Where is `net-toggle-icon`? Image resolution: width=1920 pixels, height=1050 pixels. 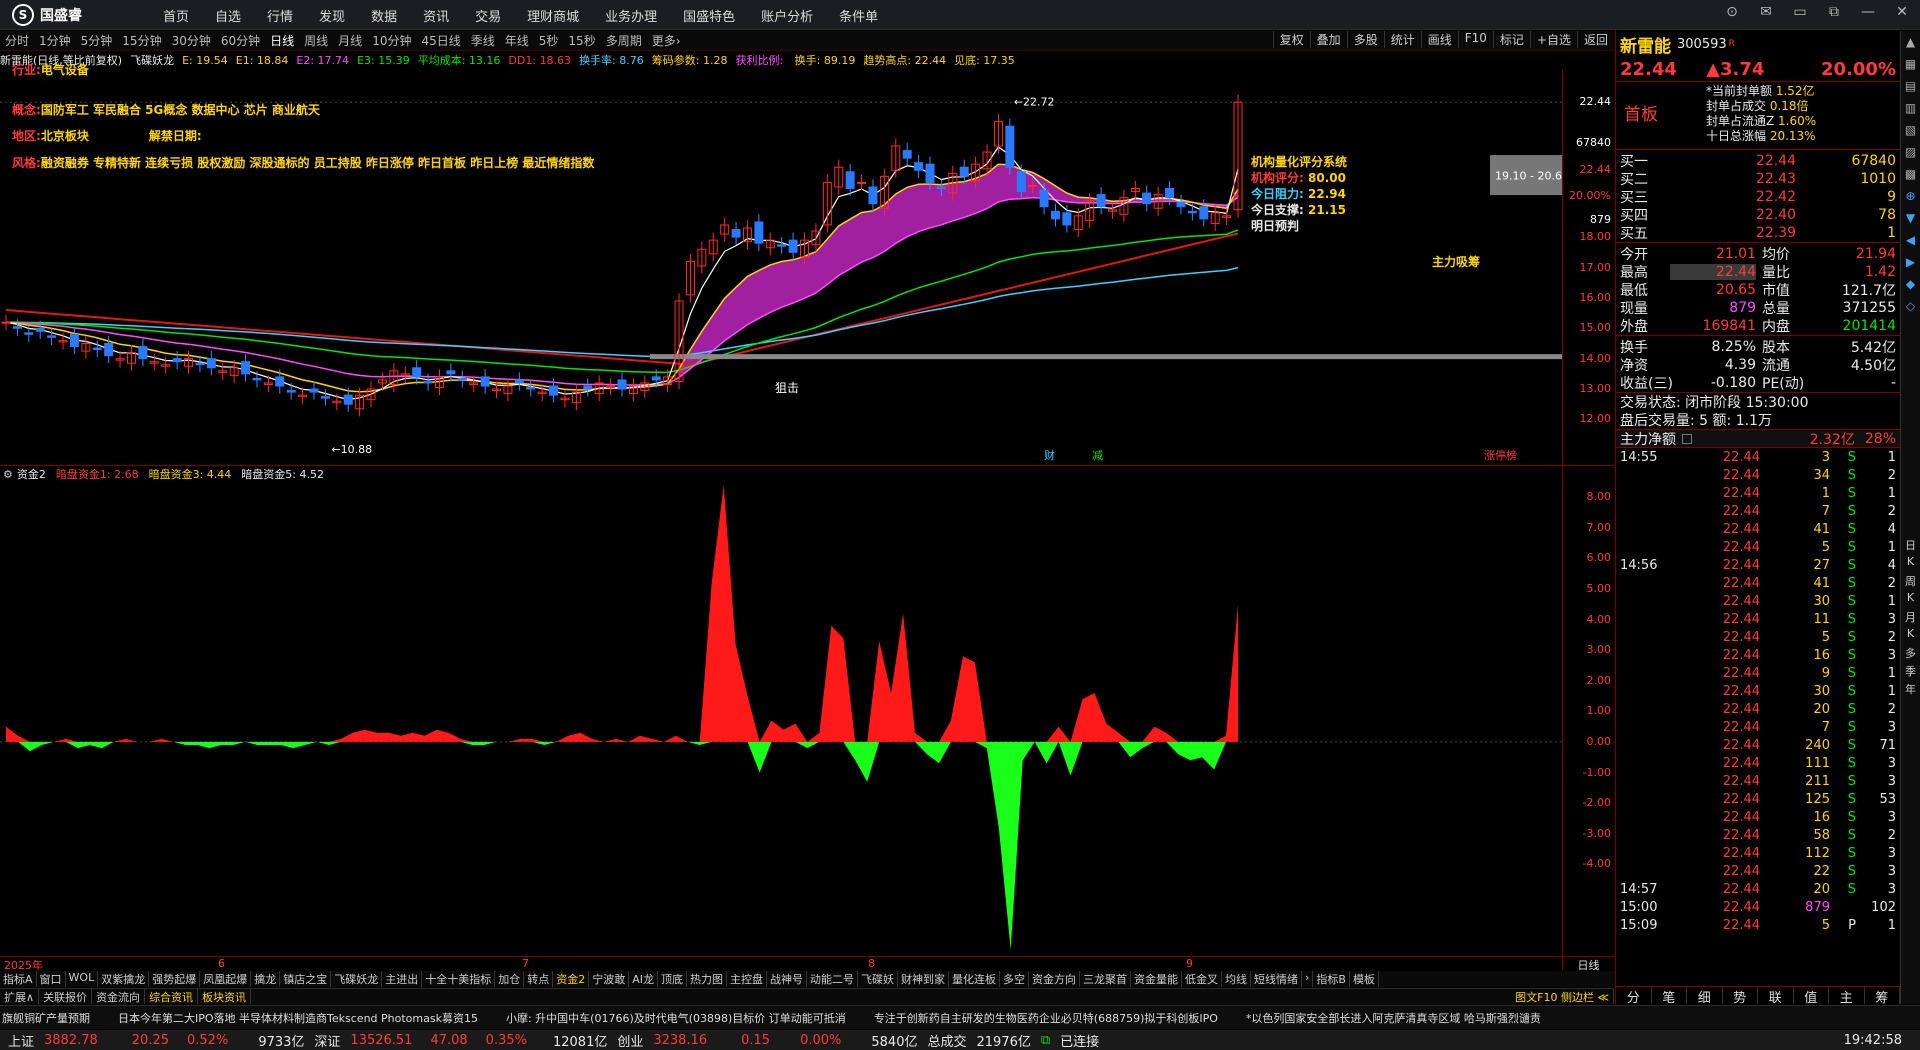 net-toggle-icon is located at coordinates (1687, 438).